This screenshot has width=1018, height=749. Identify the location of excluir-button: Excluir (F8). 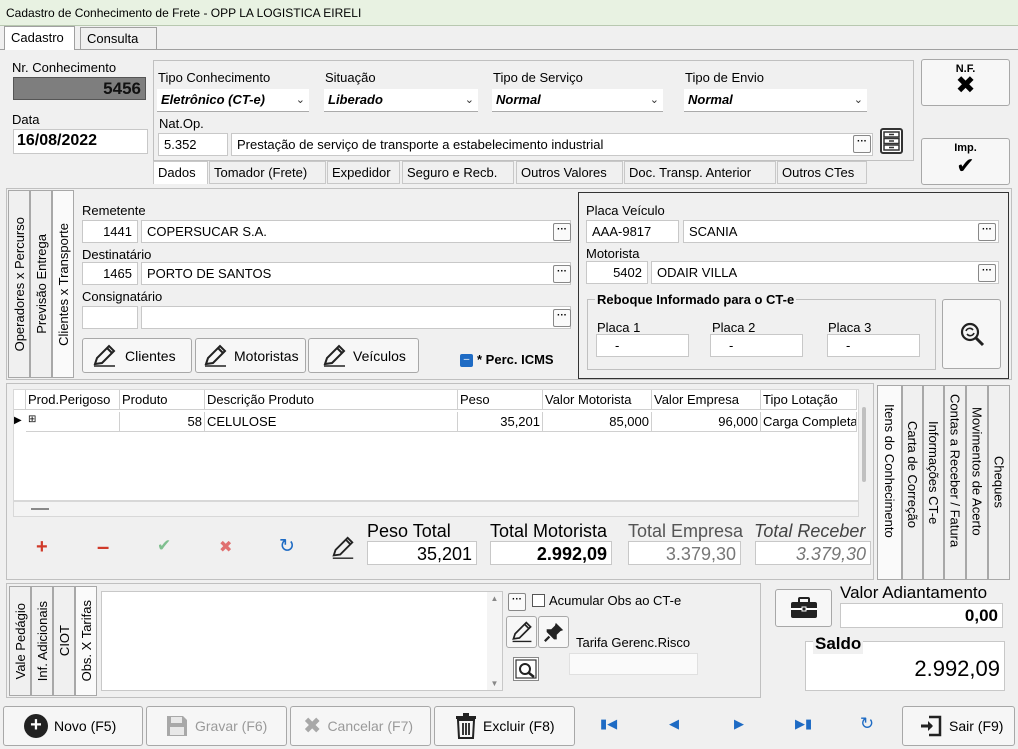
(504, 726).